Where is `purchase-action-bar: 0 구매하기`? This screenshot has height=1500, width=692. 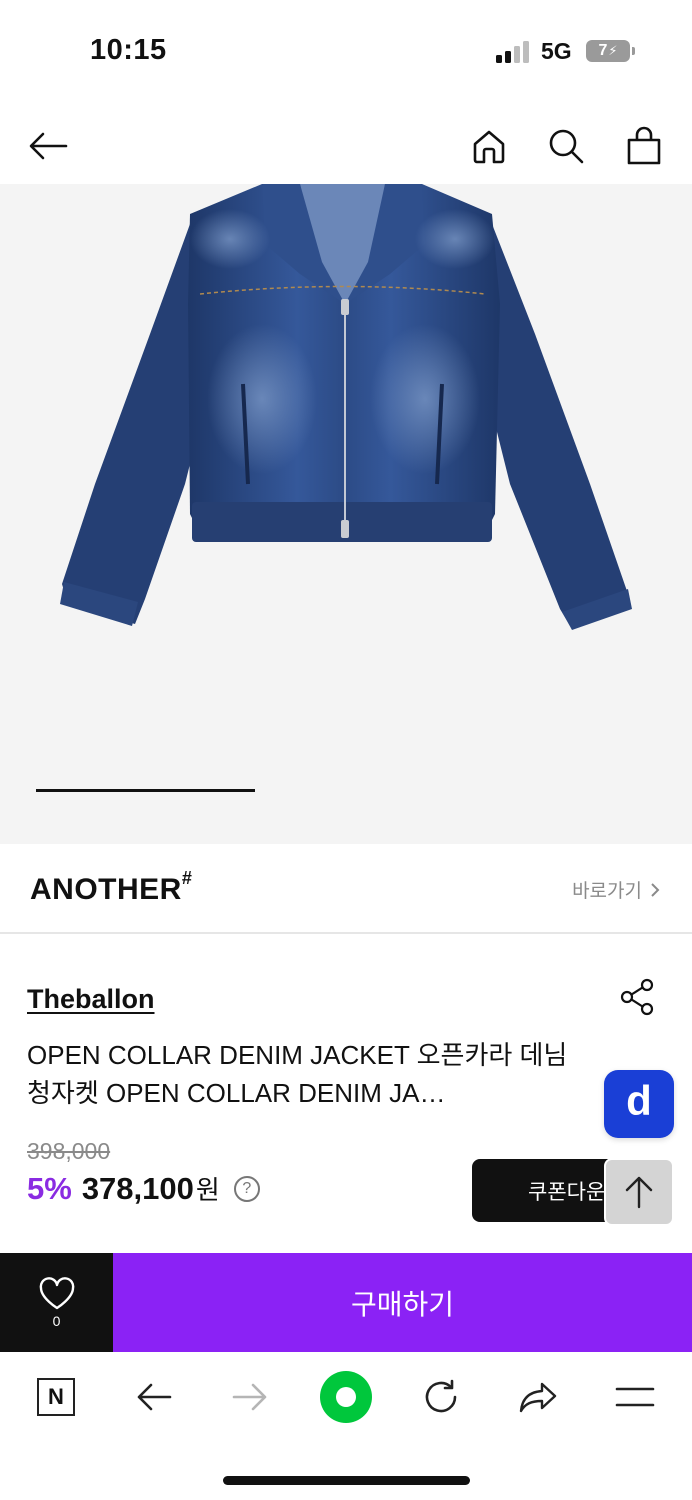 purchase-action-bar: 0 구매하기 is located at coordinates (346, 1302).